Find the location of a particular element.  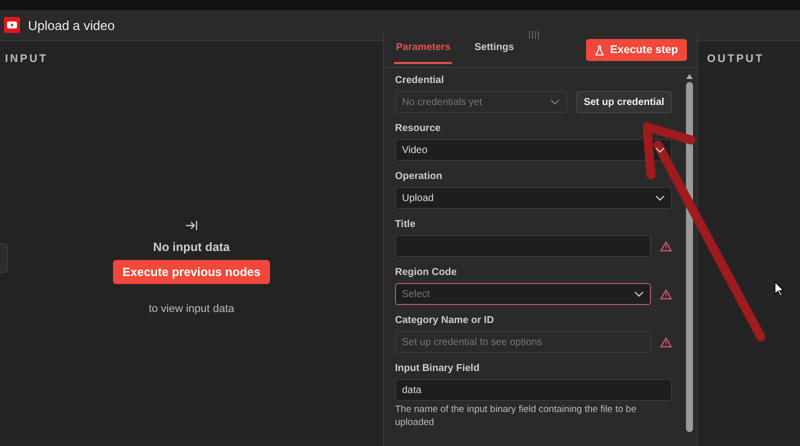

set-up-credential-button: Set up credential is located at coordinates (624, 102).